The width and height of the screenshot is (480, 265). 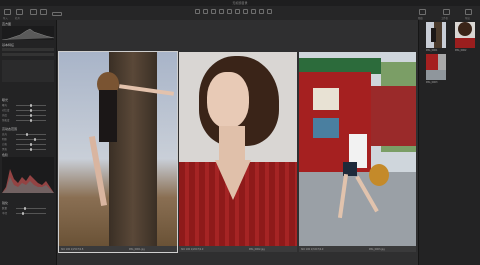 I want to click on histogram-top-graph, so click(x=28, y=34).